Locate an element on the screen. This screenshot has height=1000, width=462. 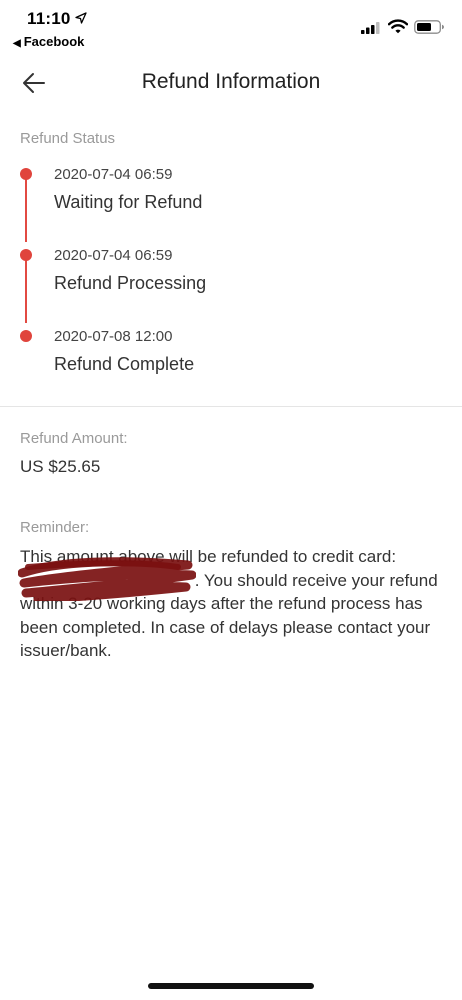
home-indicator is located at coordinates (231, 986).